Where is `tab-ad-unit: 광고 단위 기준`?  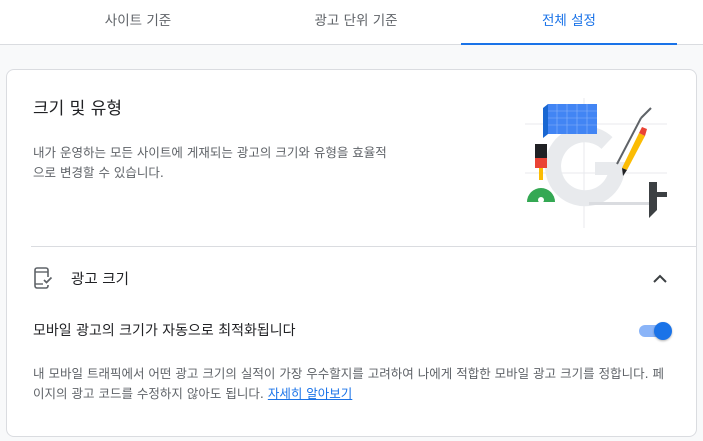
tab-ad-unit: 광고 단위 기준 is located at coordinates (356, 22).